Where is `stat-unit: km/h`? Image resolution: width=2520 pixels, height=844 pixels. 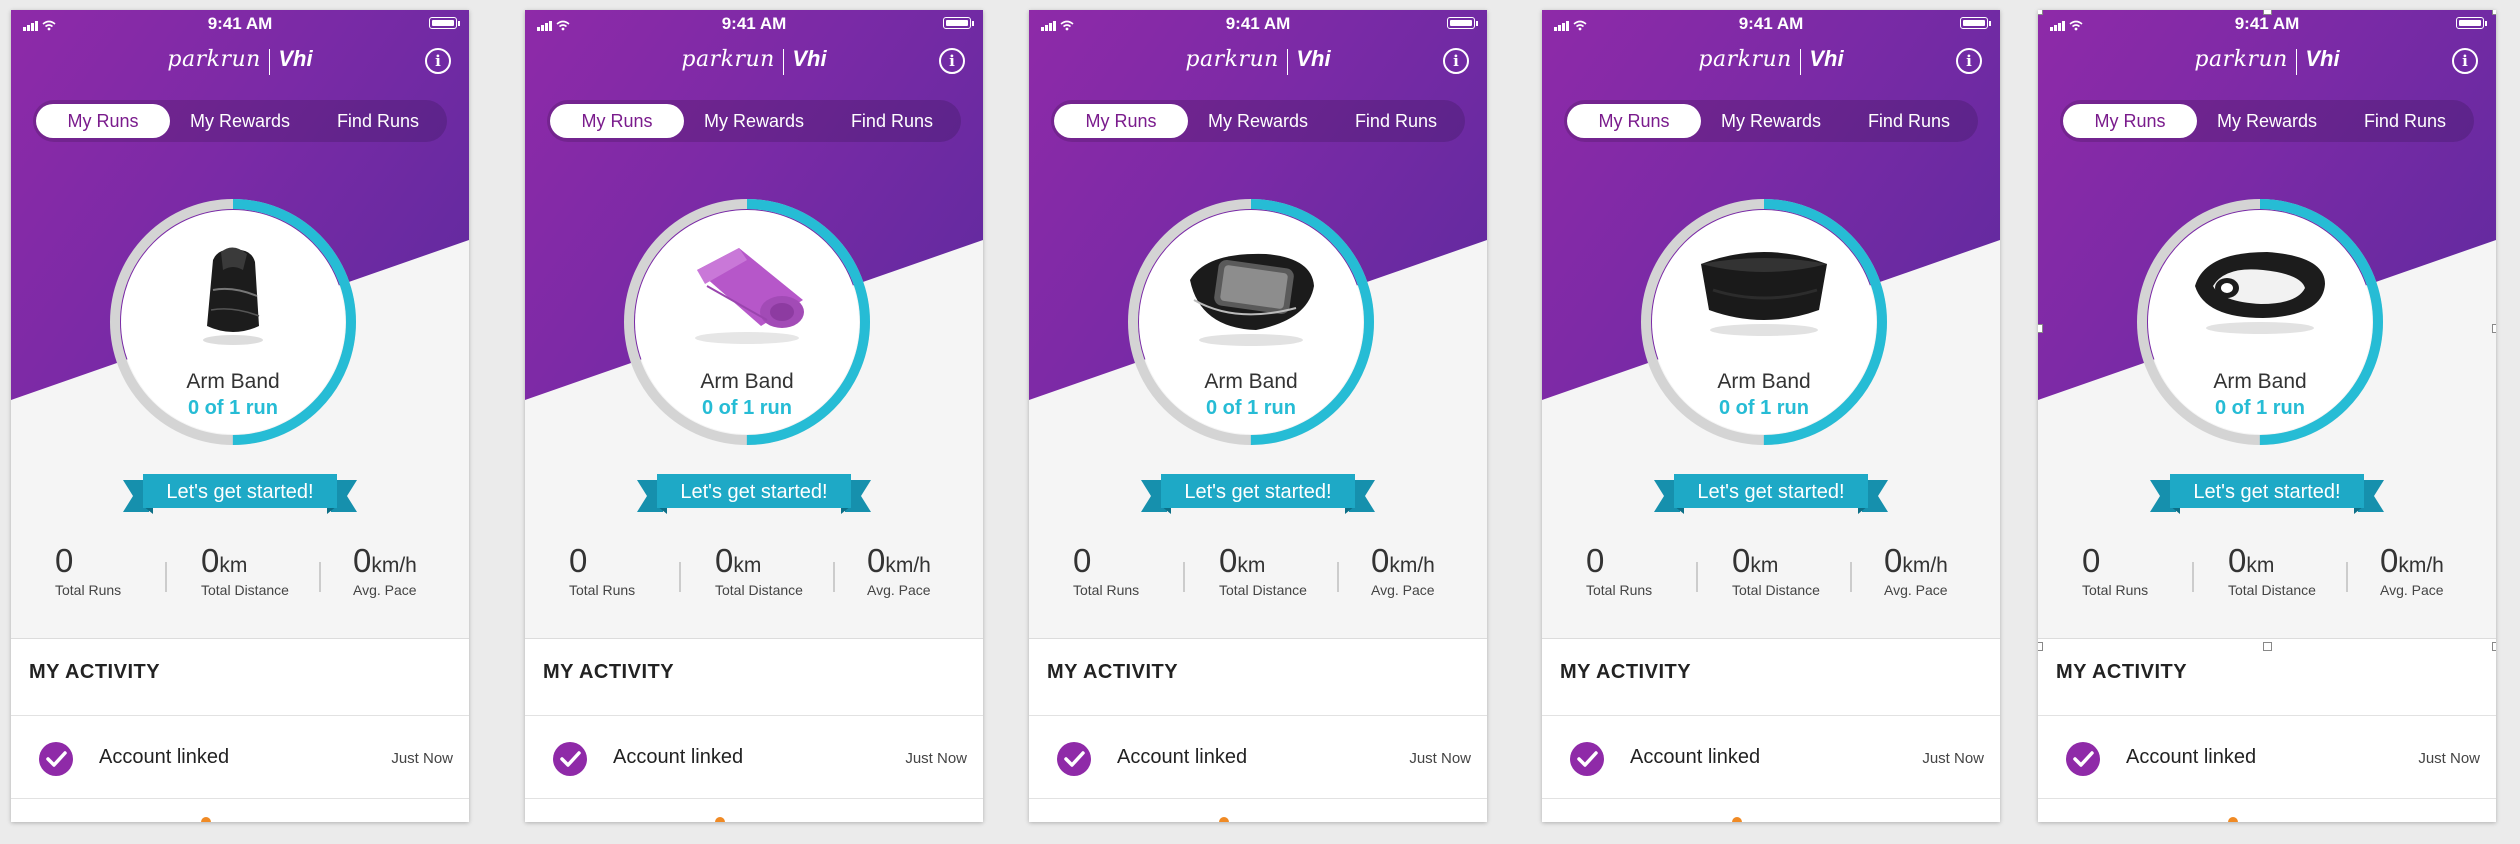
stat-unit: km/h is located at coordinates (908, 565).